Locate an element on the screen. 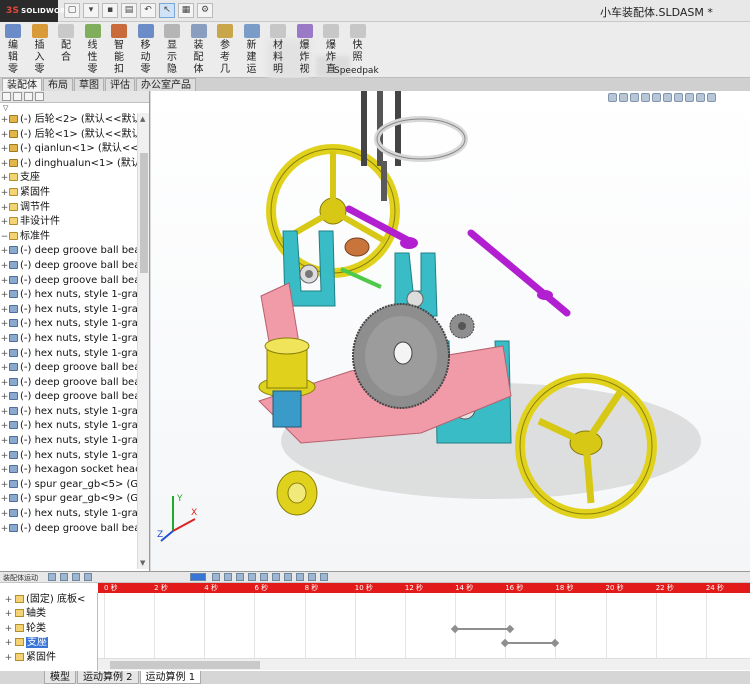 Image resolution: width=750 pixels, height=684 pixels. motion-study-type: 装配体运动 is located at coordinates (20, 578).